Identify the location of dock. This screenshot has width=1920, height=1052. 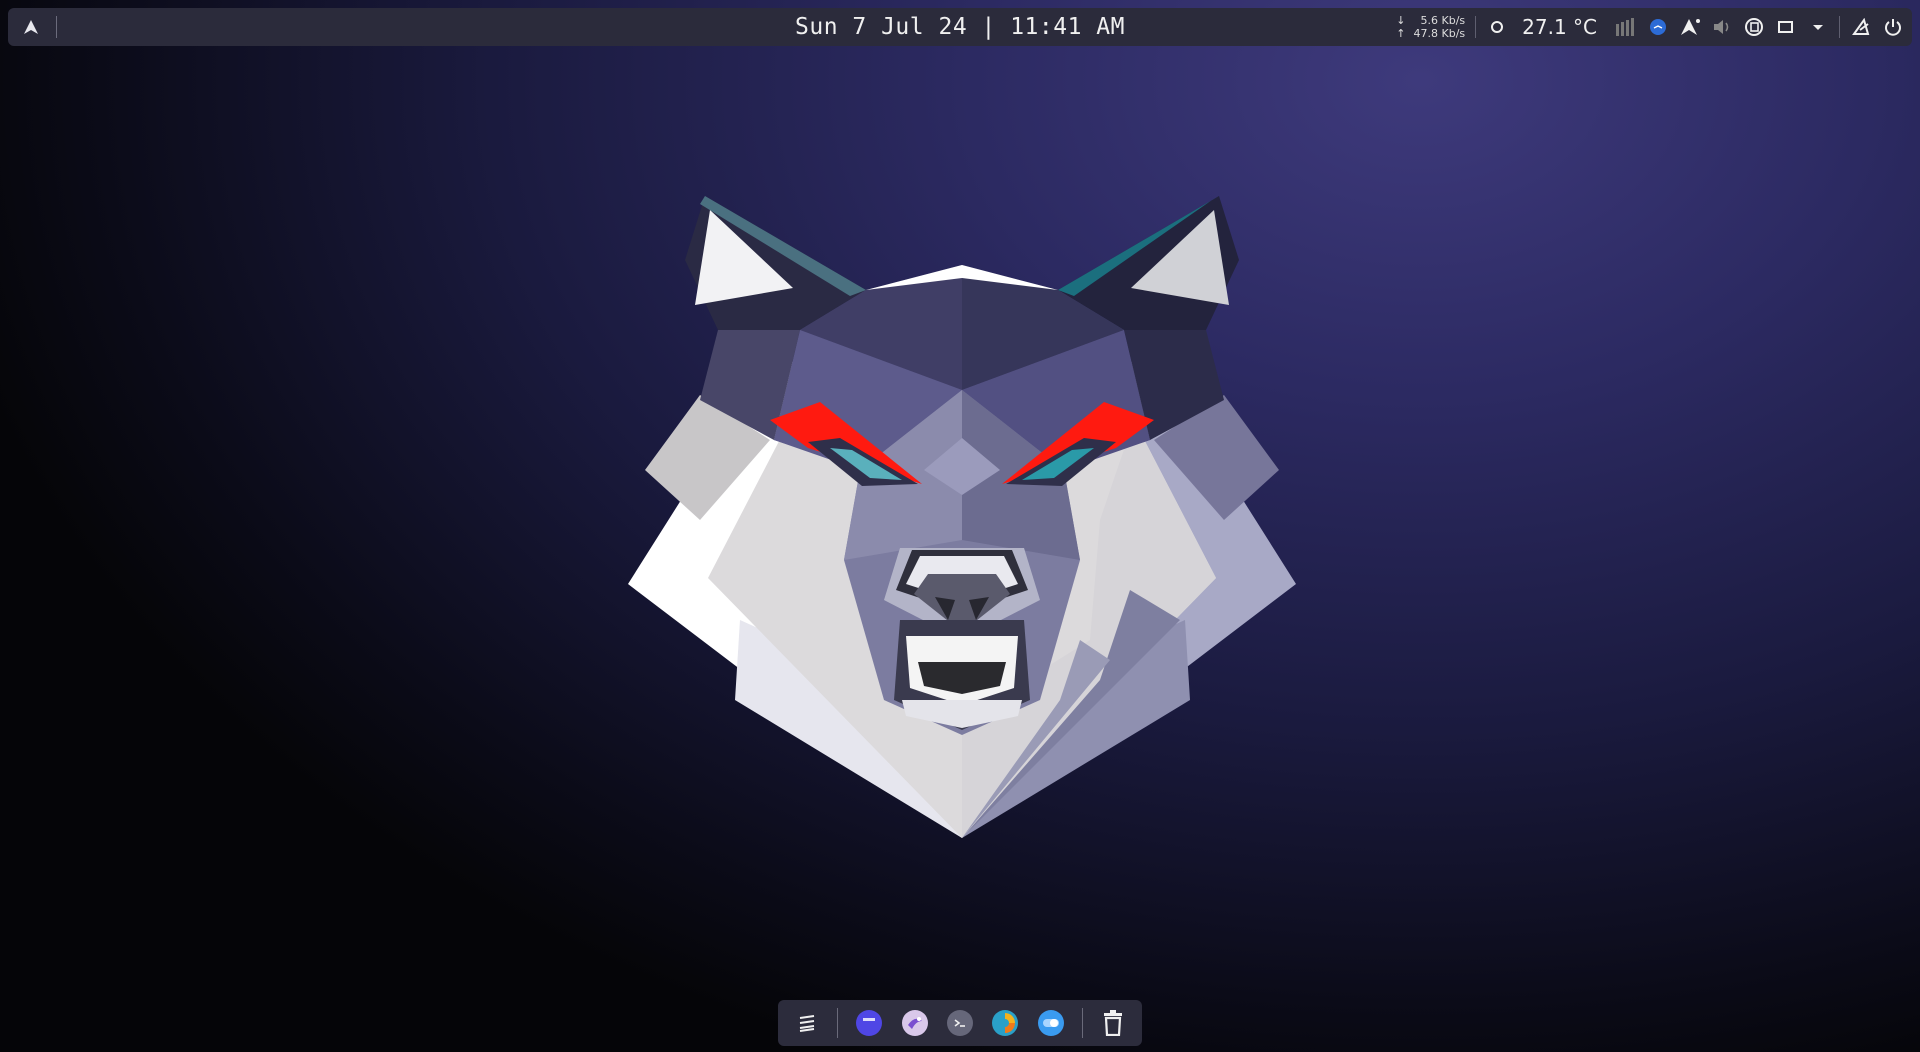
(960, 1023).